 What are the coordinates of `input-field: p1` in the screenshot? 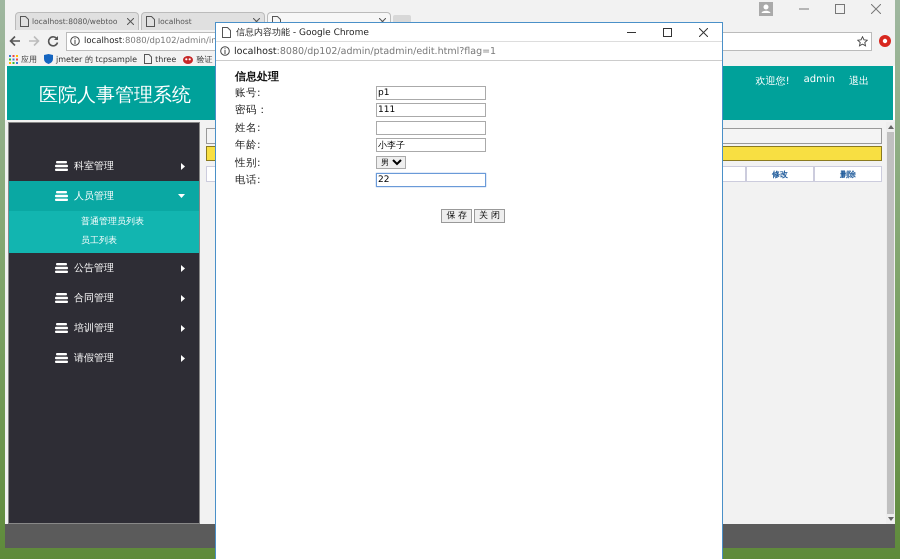 It's located at (431, 93).